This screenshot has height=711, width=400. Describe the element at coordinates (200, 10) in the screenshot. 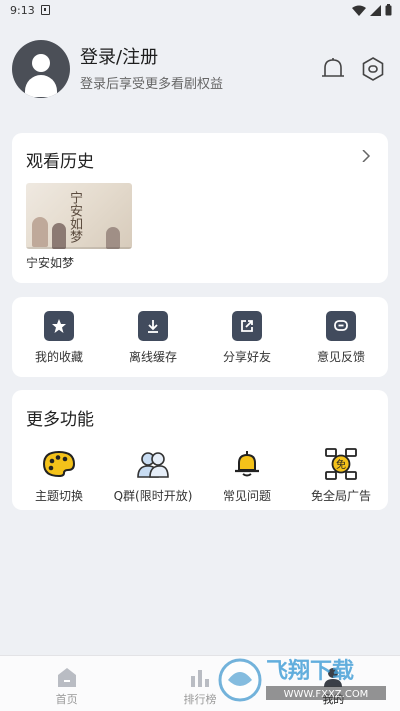

I see `status-bar: 9:13` at that location.